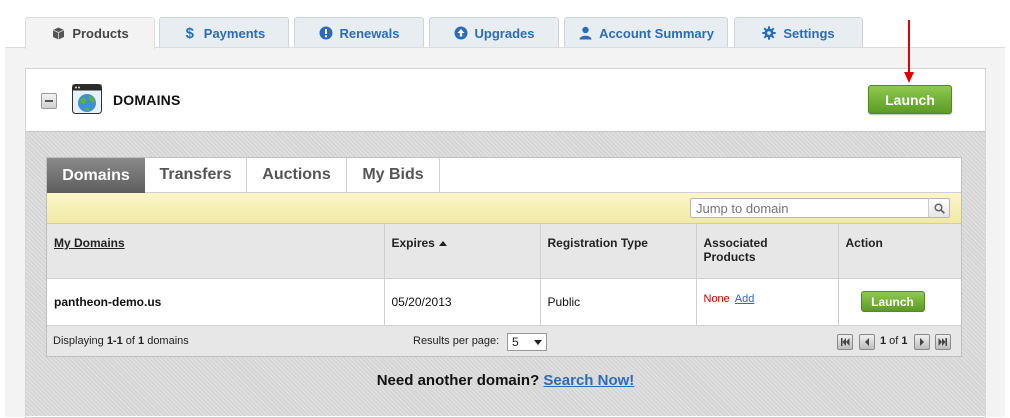 The width and height of the screenshot is (1010, 418). Describe the element at coordinates (910, 99) in the screenshot. I see `launch-button: Launch` at that location.